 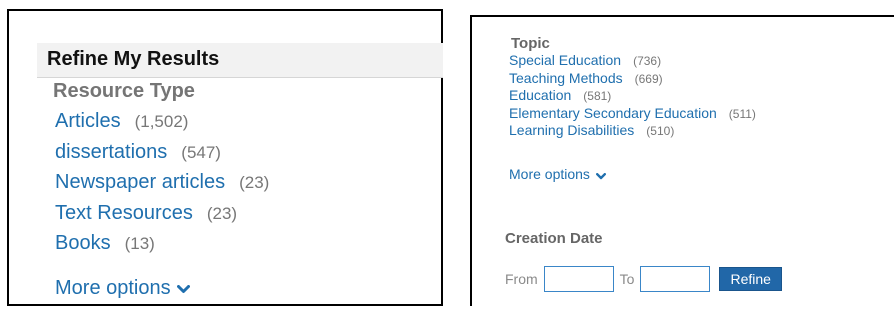 I want to click on date-range-row: From To Refine, so click(x=643, y=279).